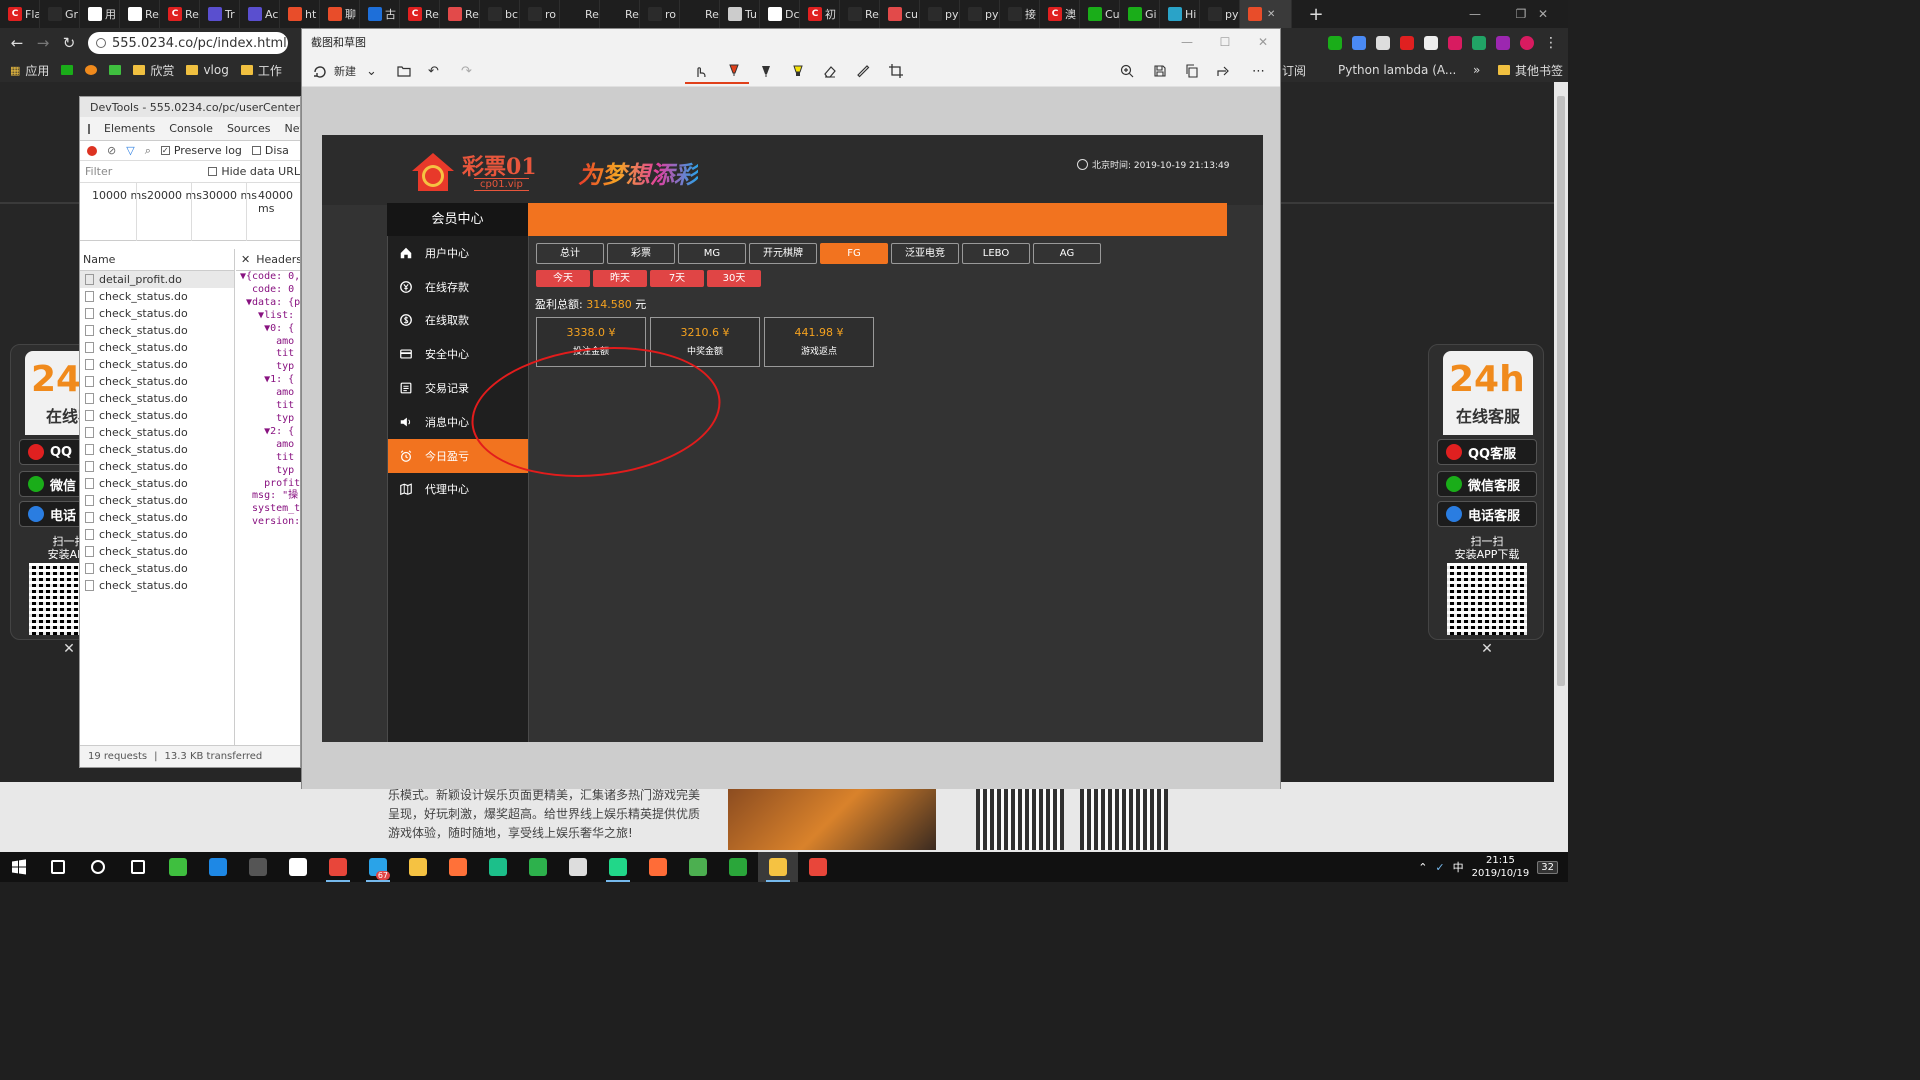  What do you see at coordinates (69, 43) in the screenshot?
I see `reload-icon: ↻` at bounding box center [69, 43].